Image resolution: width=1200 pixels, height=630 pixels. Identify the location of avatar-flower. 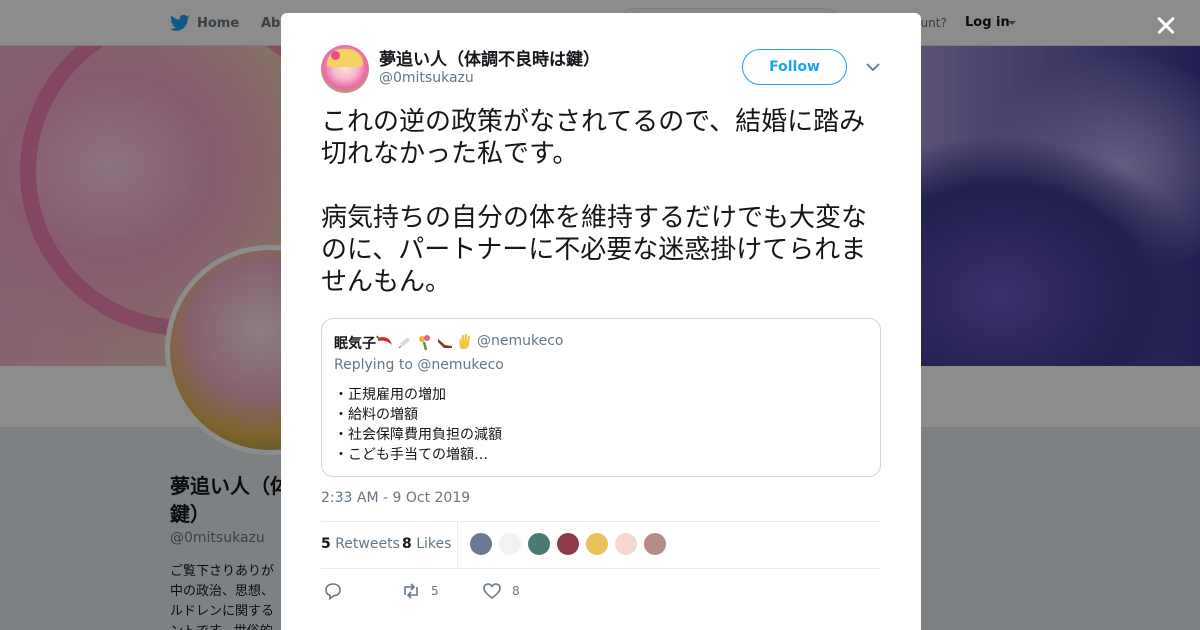
(335, 55).